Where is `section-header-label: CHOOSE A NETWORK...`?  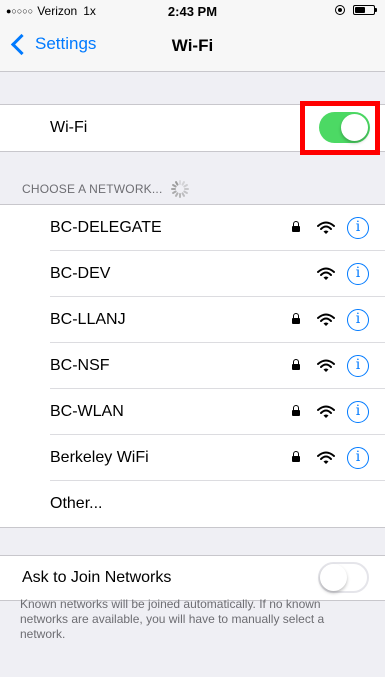
section-header-label: CHOOSE A NETWORK... is located at coordinates (92, 189).